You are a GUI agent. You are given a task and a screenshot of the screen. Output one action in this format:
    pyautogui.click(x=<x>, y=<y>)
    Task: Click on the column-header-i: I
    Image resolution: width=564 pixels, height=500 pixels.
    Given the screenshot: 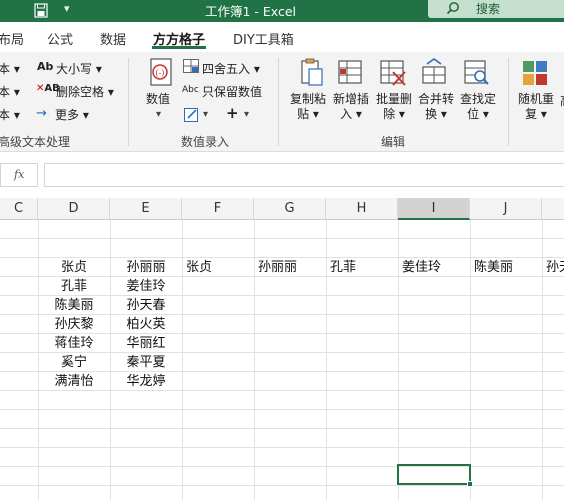 What is the action you would take?
    pyautogui.click(x=434, y=209)
    